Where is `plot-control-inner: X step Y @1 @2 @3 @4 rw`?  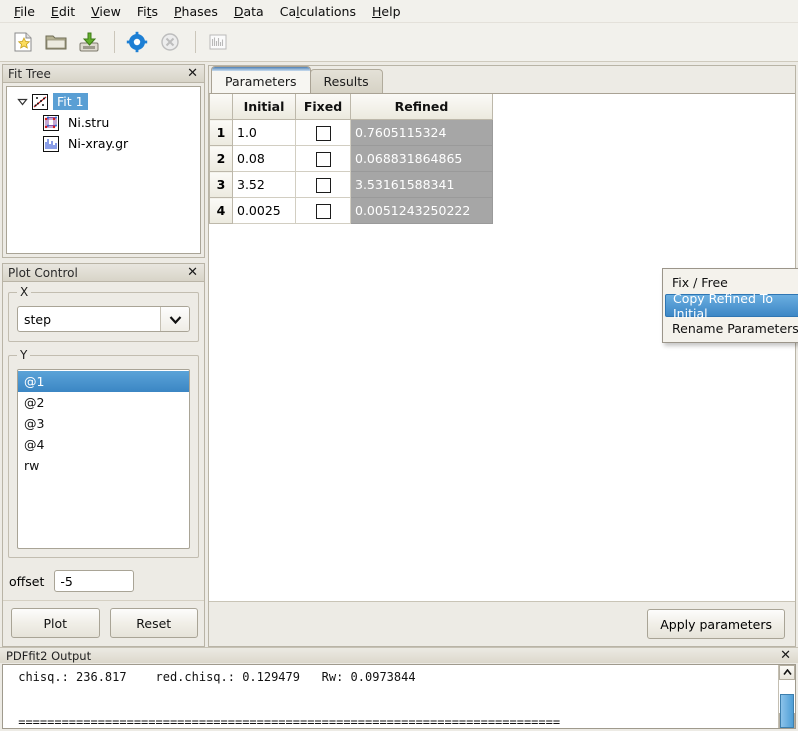 plot-control-inner: X step Y @1 @2 @3 @4 rw is located at coordinates (103, 423).